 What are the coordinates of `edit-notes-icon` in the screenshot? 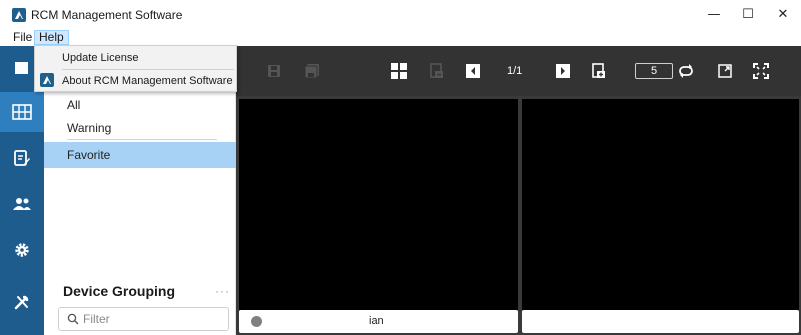 It's located at (22, 158).